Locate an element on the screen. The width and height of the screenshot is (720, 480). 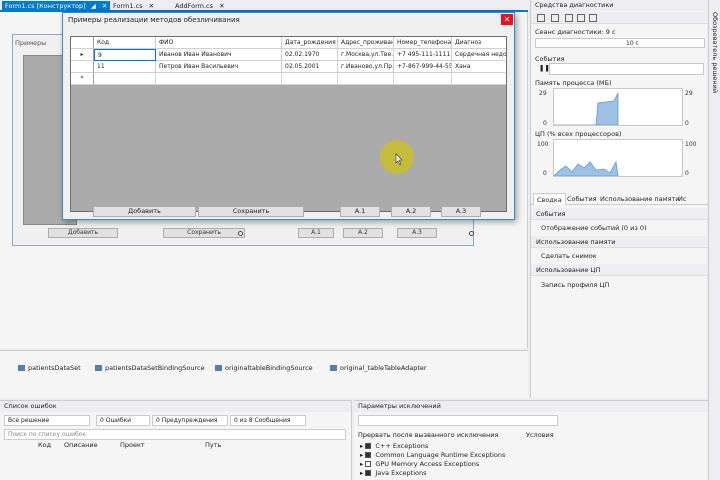
column-header-fio: ФИО is located at coordinates (219, 43).